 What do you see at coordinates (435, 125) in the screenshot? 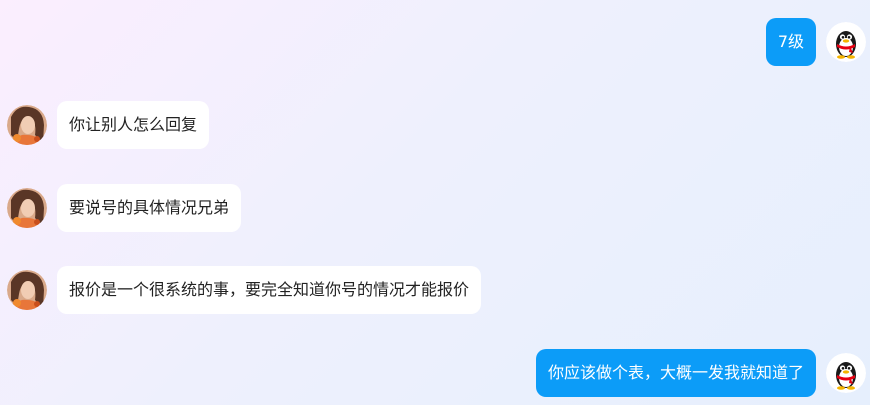
I see `message-row-incoming: 你让别人怎么回复` at bounding box center [435, 125].